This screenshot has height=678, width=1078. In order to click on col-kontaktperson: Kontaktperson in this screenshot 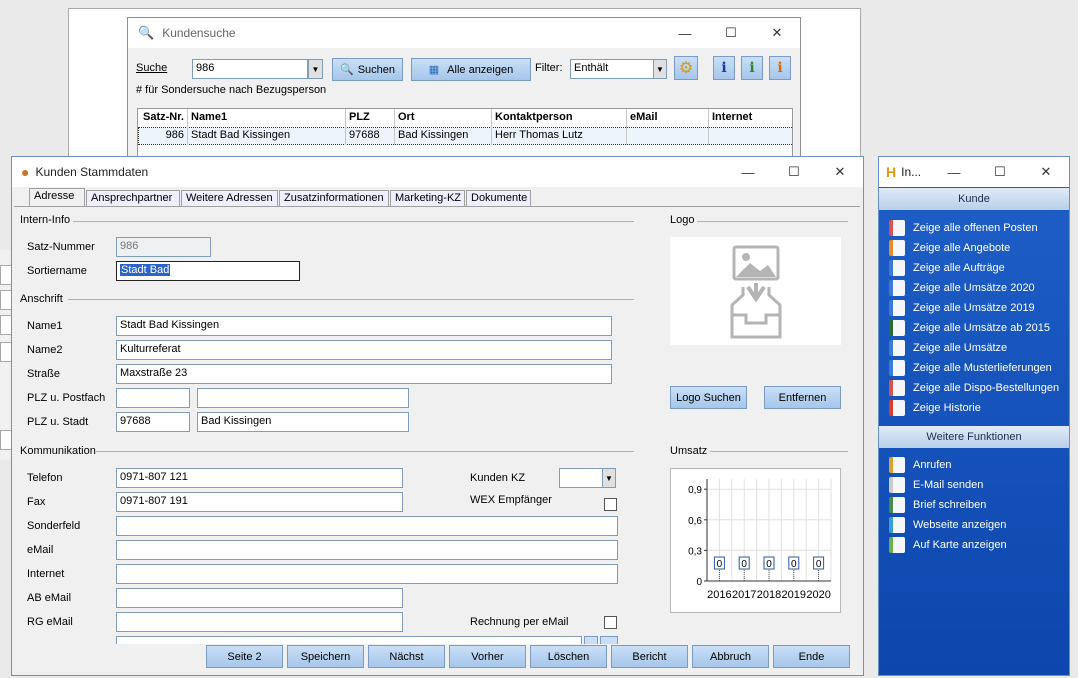, I will do `click(559, 118)`.